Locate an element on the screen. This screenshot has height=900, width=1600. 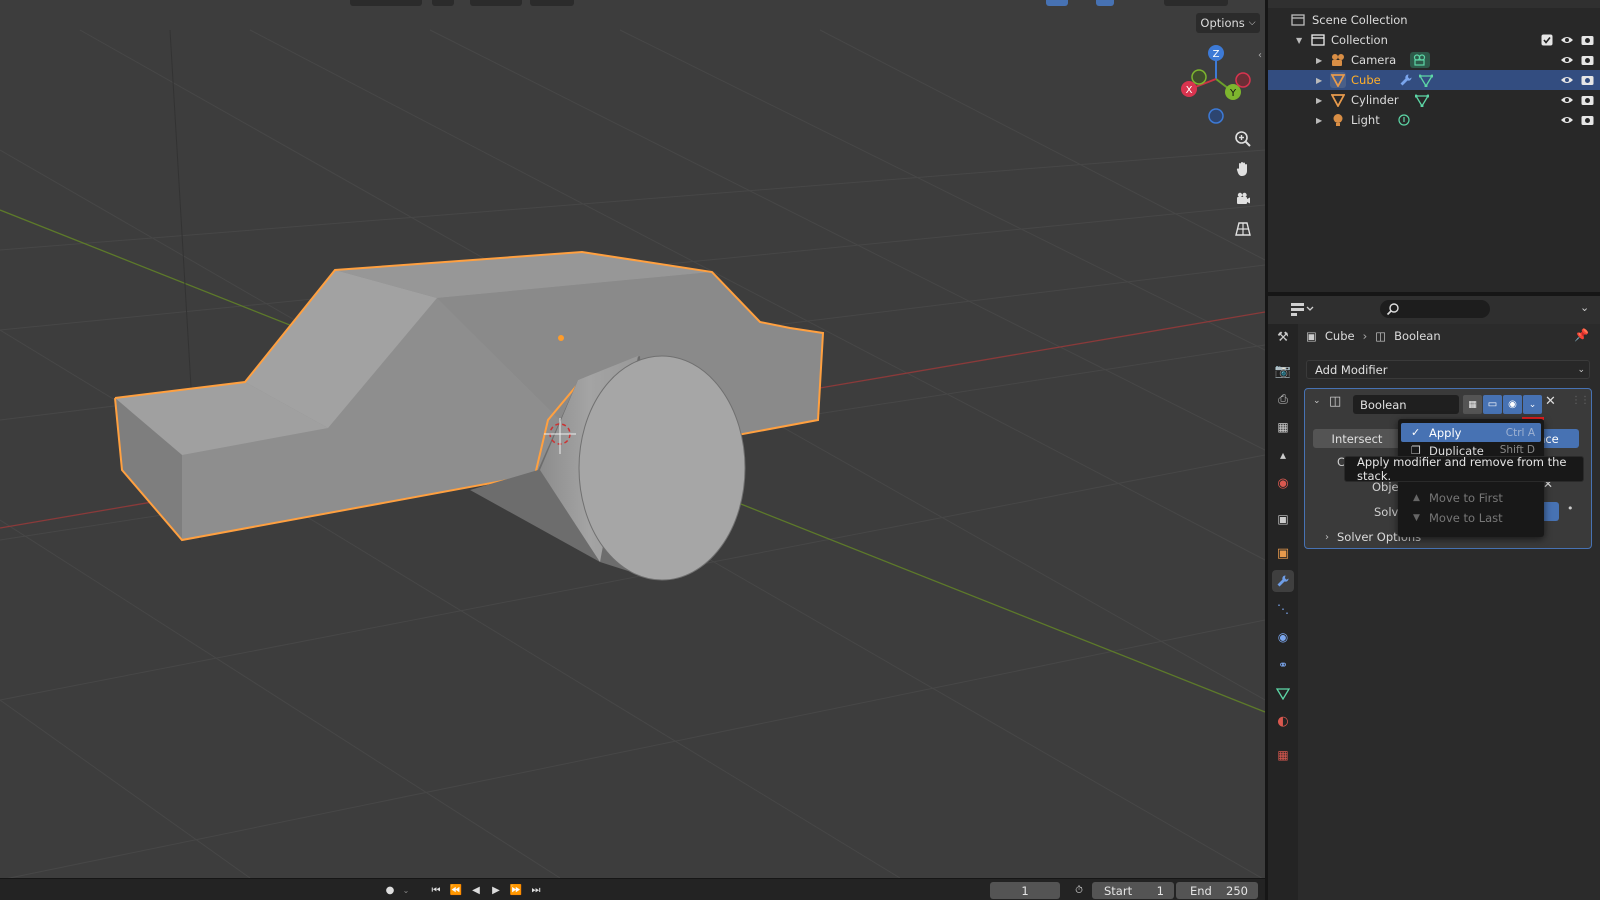
menu-item-move-to-last: ▼ Move to Last is located at coordinates (1471, 517).